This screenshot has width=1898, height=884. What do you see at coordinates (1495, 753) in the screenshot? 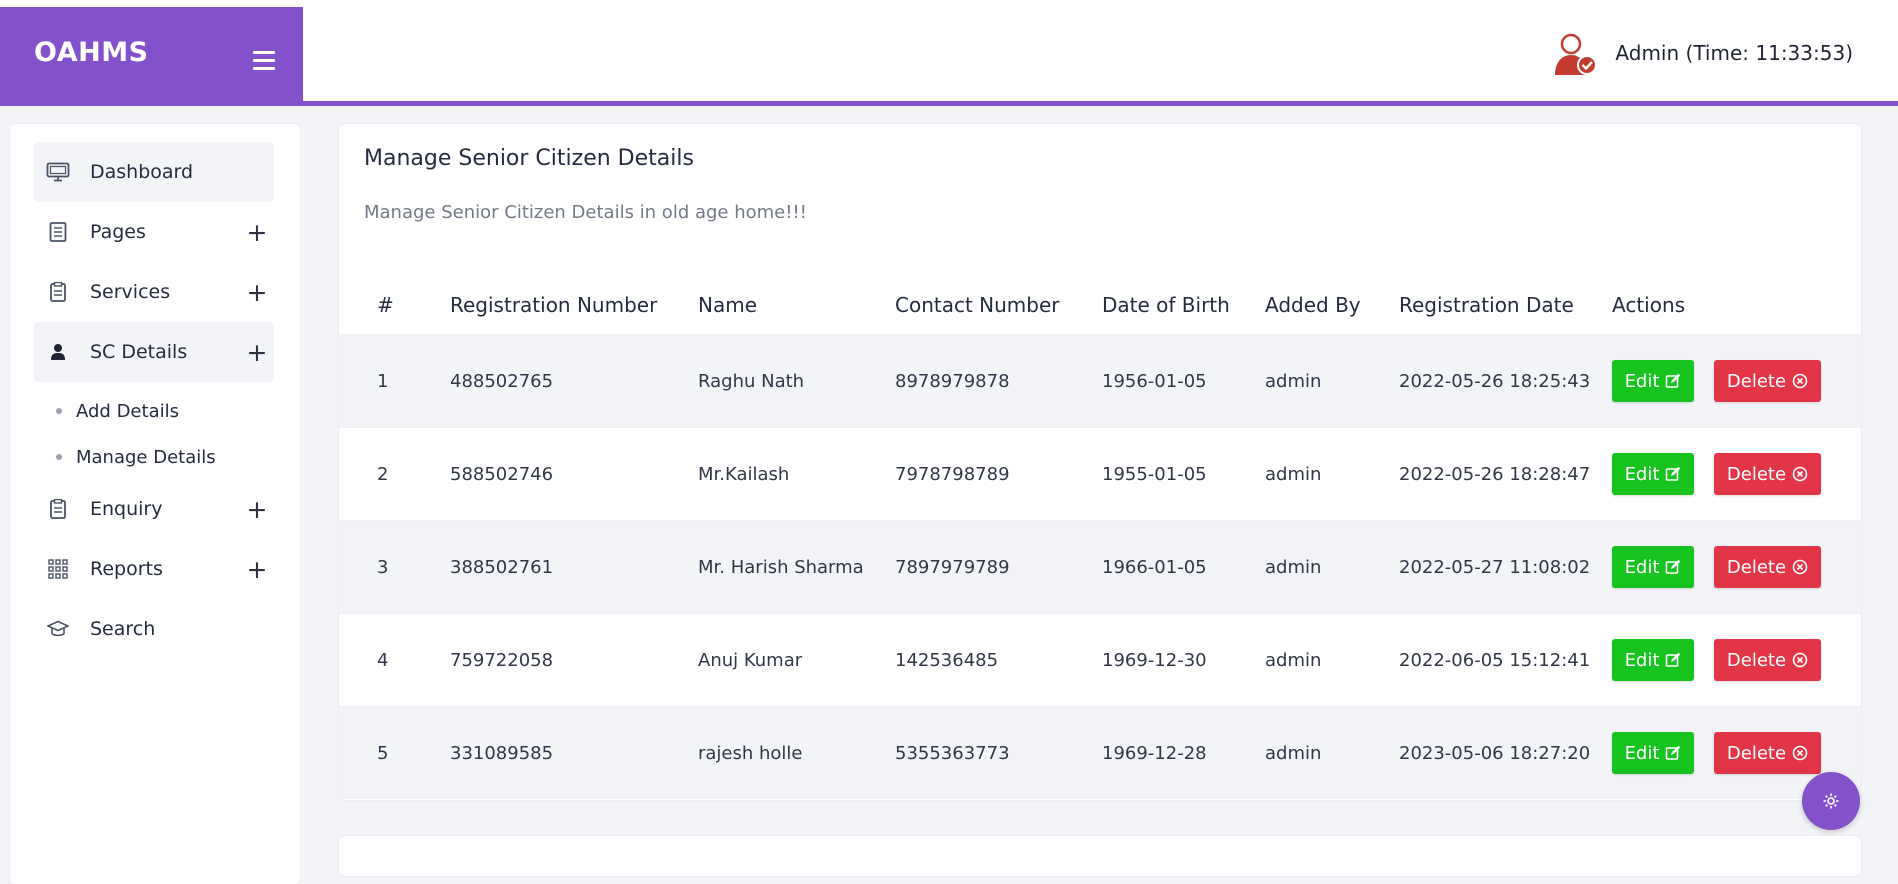
I see `registration-date-cell: 2023-05-06 18:27:20` at bounding box center [1495, 753].